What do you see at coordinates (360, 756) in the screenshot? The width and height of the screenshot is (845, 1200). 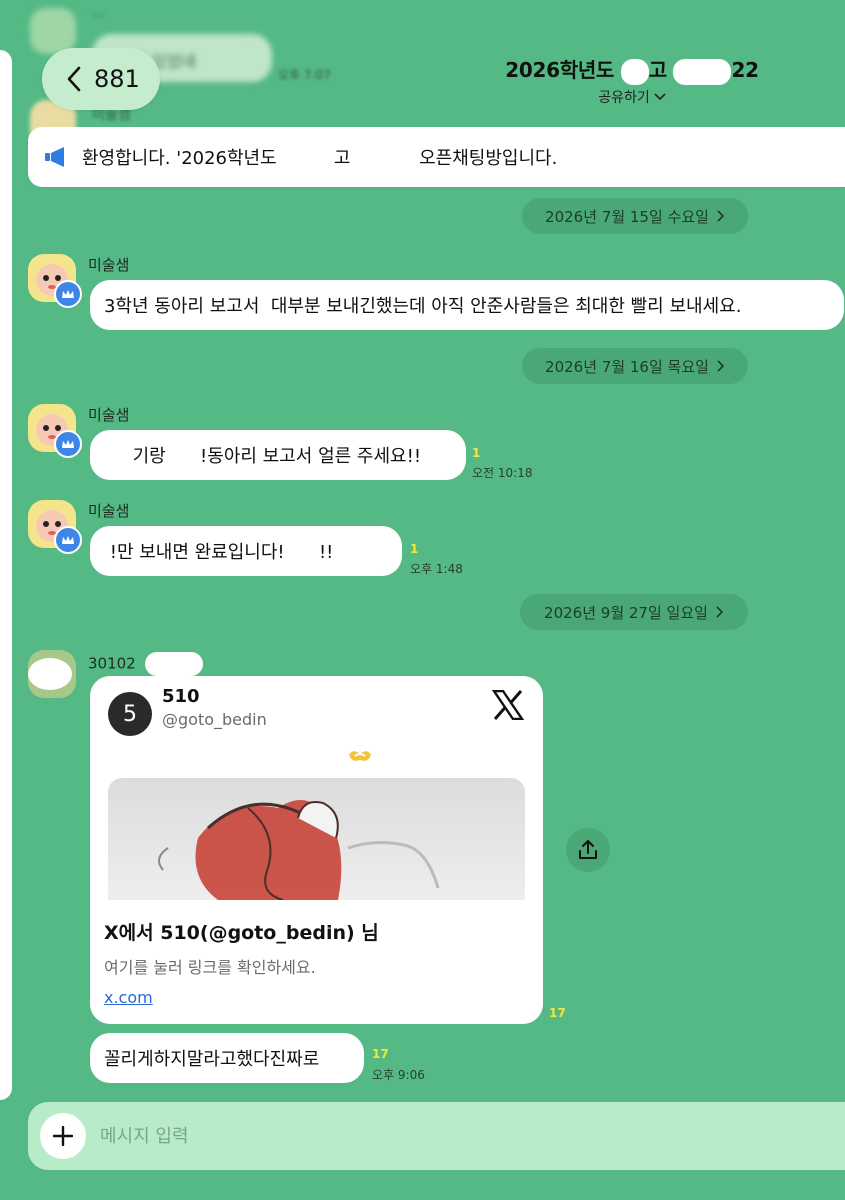 I see `hands-heart-icon` at bounding box center [360, 756].